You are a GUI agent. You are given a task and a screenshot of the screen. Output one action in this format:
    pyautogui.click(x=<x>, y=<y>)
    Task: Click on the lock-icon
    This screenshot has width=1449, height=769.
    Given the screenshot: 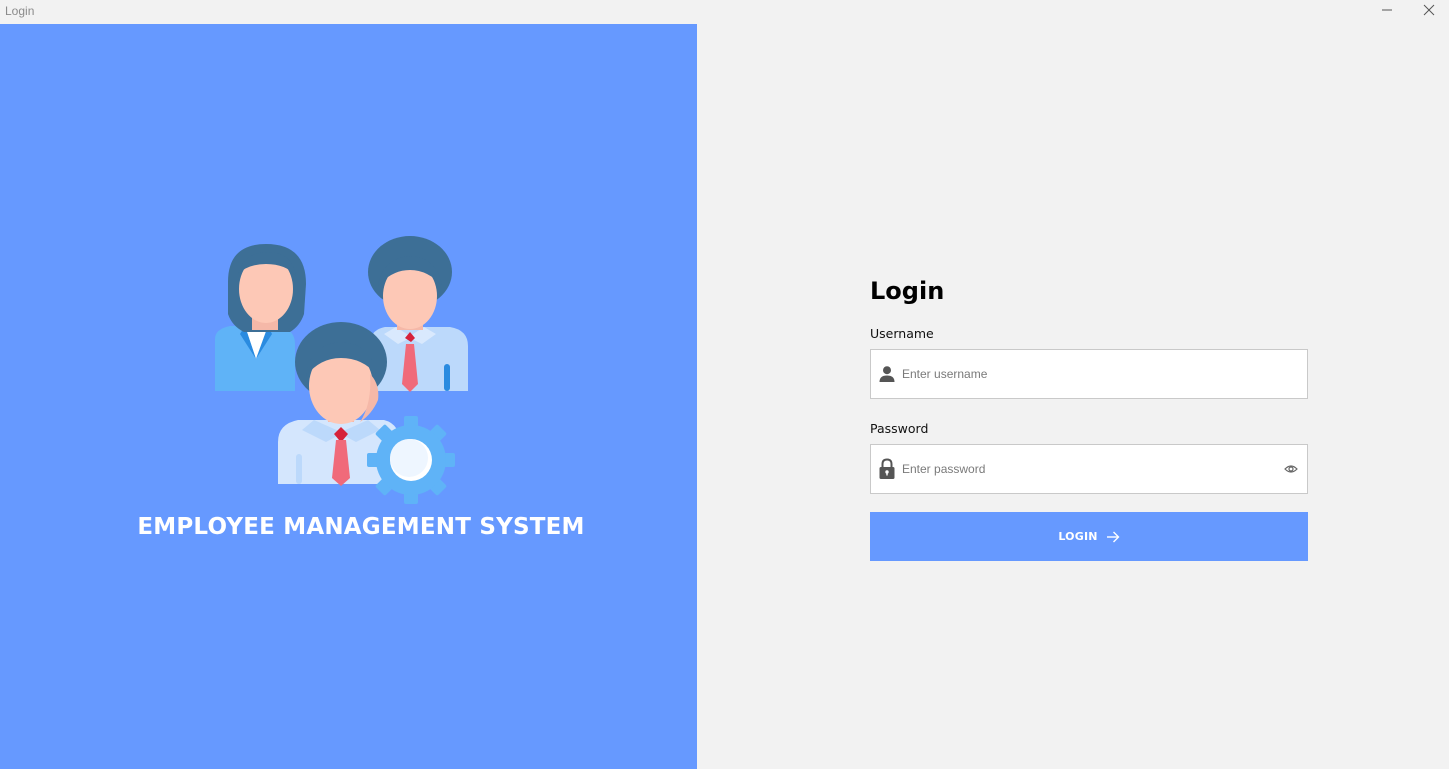 What is the action you would take?
    pyautogui.click(x=887, y=469)
    